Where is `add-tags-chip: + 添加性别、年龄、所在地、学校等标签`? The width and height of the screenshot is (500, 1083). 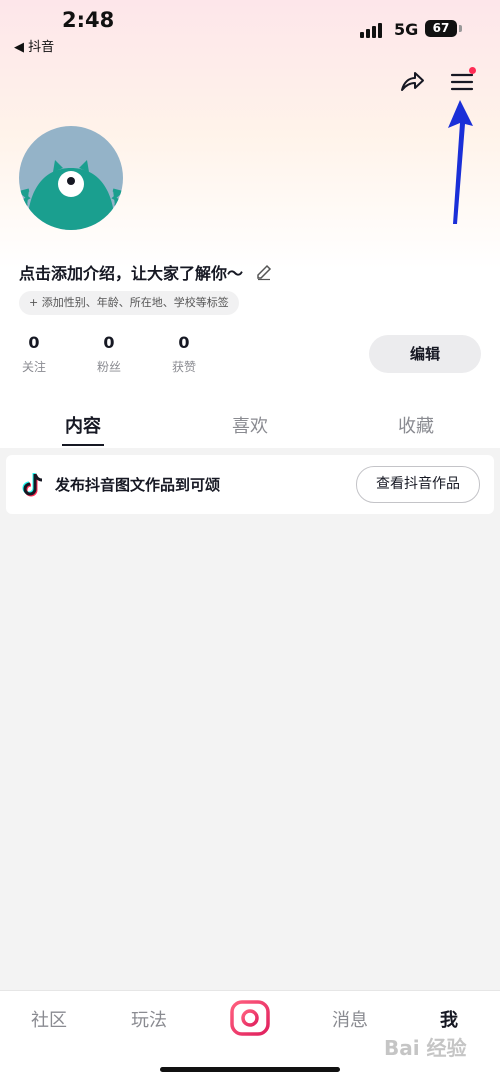 add-tags-chip: + 添加性别、年龄、所在地、学校等标签 is located at coordinates (129, 303).